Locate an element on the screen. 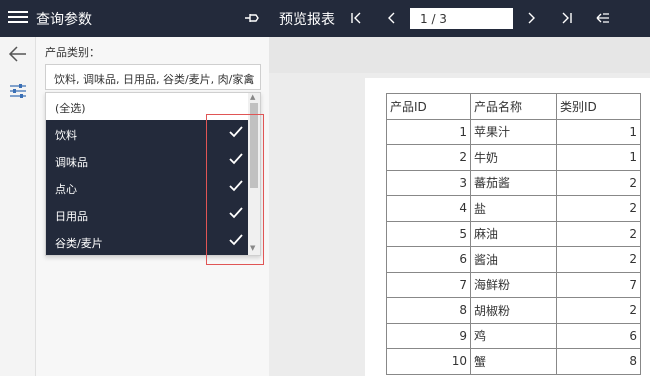 Image resolution: width=650 pixels, height=376 pixels. scroll-up-icon: ▲ is located at coordinates (252, 97).